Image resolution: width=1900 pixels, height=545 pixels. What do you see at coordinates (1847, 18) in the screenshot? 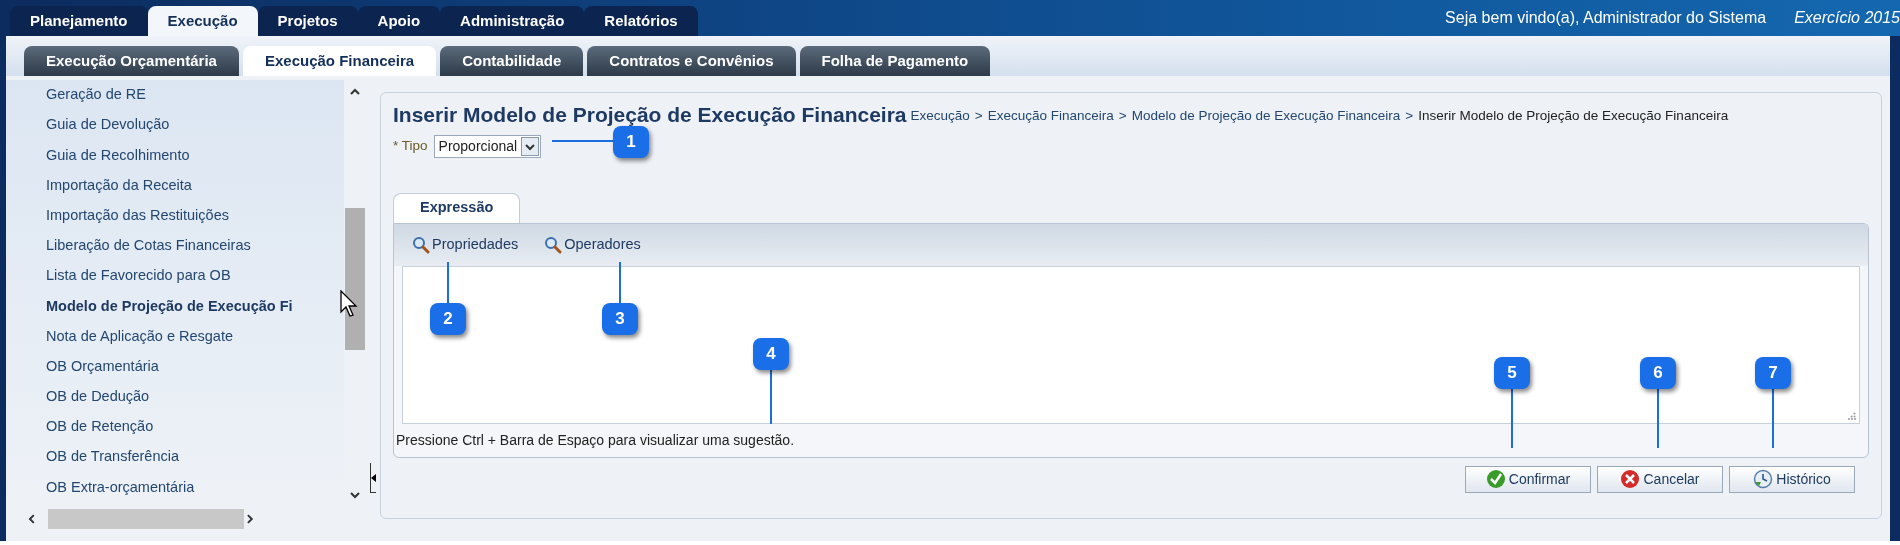
I see `exercise-year: Exercício 2015` at bounding box center [1847, 18].